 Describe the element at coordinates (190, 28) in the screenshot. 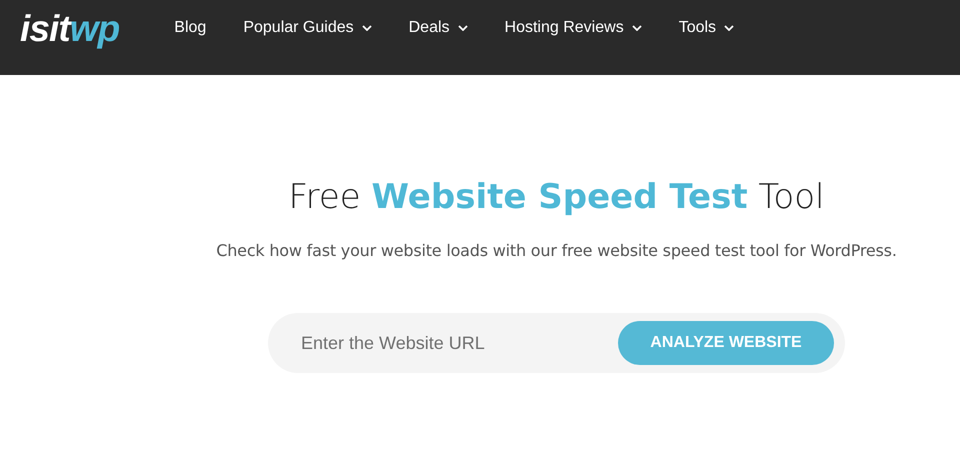

I see `nav-link: Blog` at that location.